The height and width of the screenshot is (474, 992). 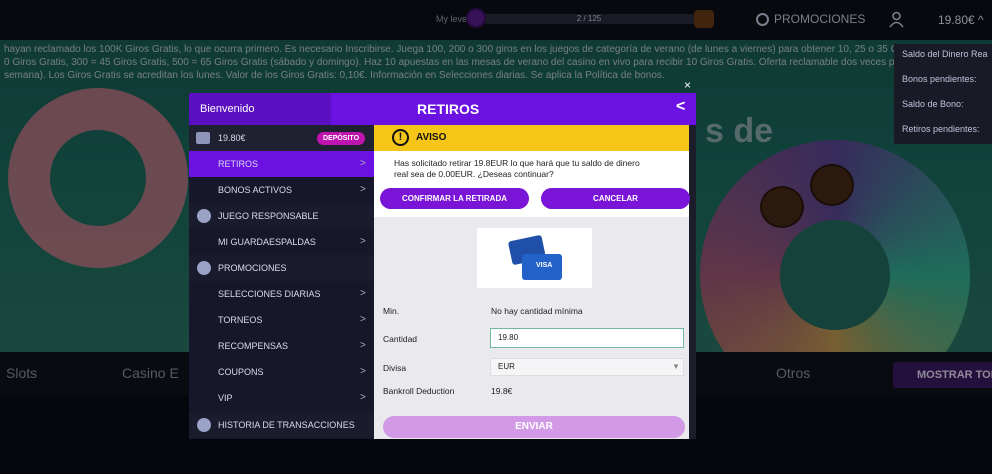 What do you see at coordinates (204, 425) in the screenshot?
I see `history-icon` at bounding box center [204, 425].